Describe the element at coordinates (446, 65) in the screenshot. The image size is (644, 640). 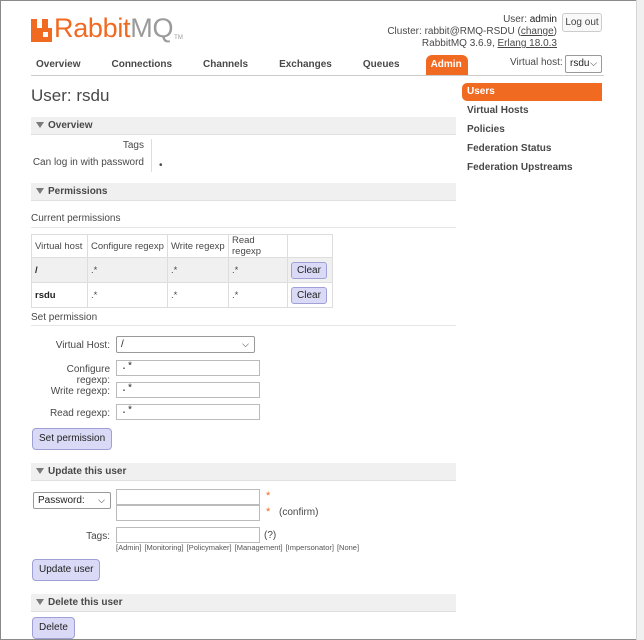
I see `tab-admin: Admin` at that location.